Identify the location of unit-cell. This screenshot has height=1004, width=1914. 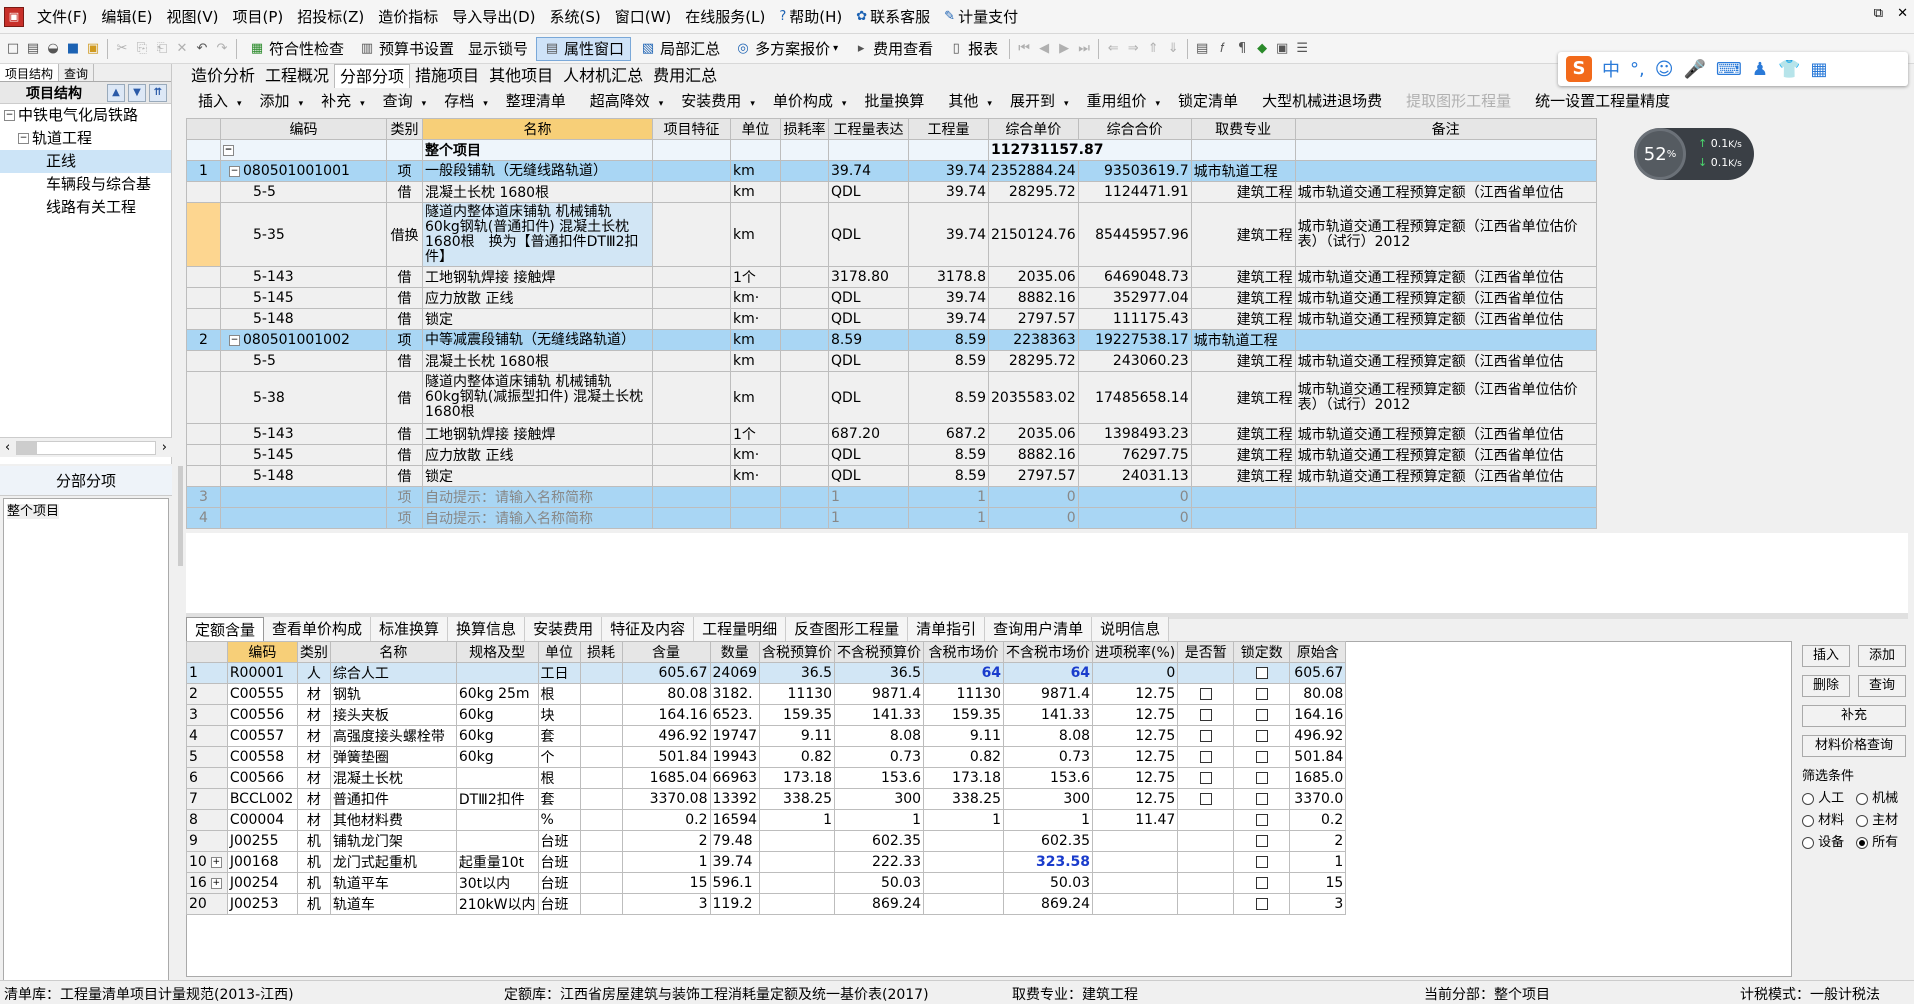
(755, 497).